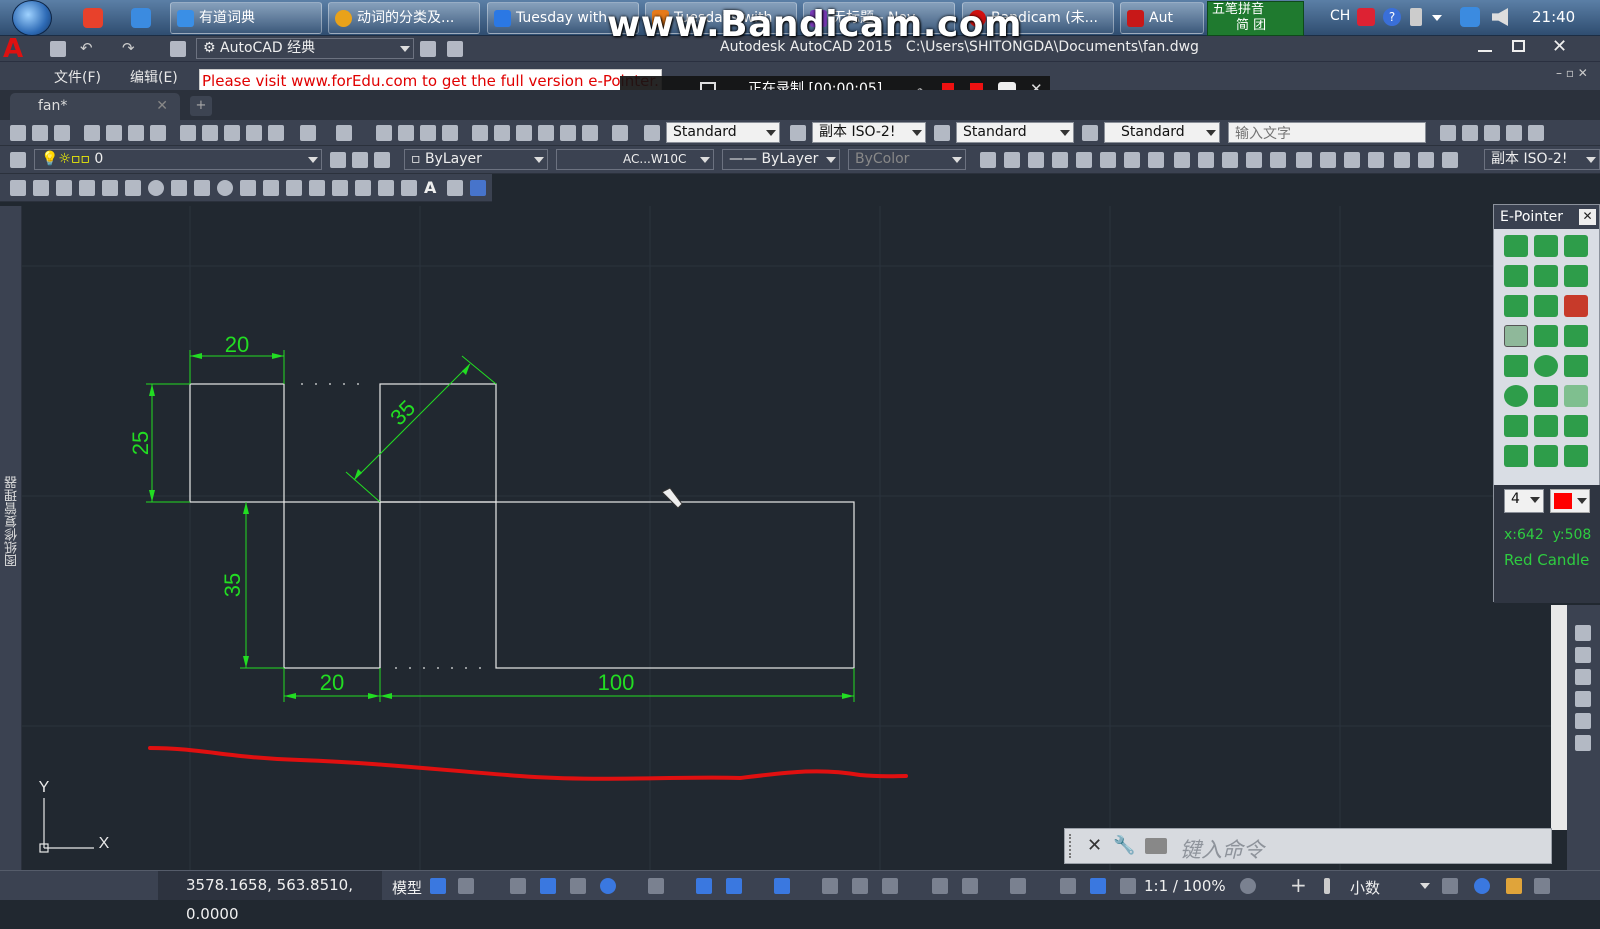  What do you see at coordinates (1542, 886) in the screenshot?
I see `customization-icon` at bounding box center [1542, 886].